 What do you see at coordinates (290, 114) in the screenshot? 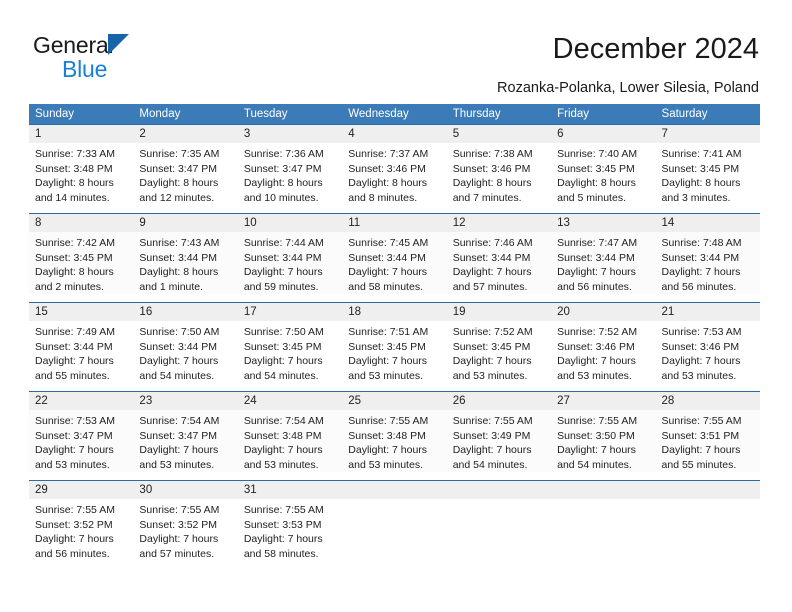
I see `weekday-header-tuesday: Tuesday` at bounding box center [290, 114].